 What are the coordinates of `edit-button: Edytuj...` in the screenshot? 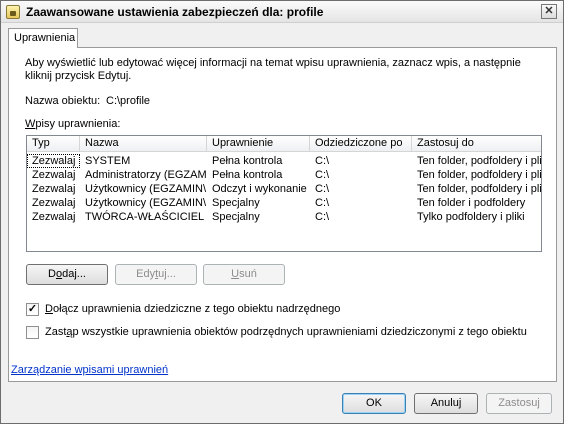 It's located at (156, 274).